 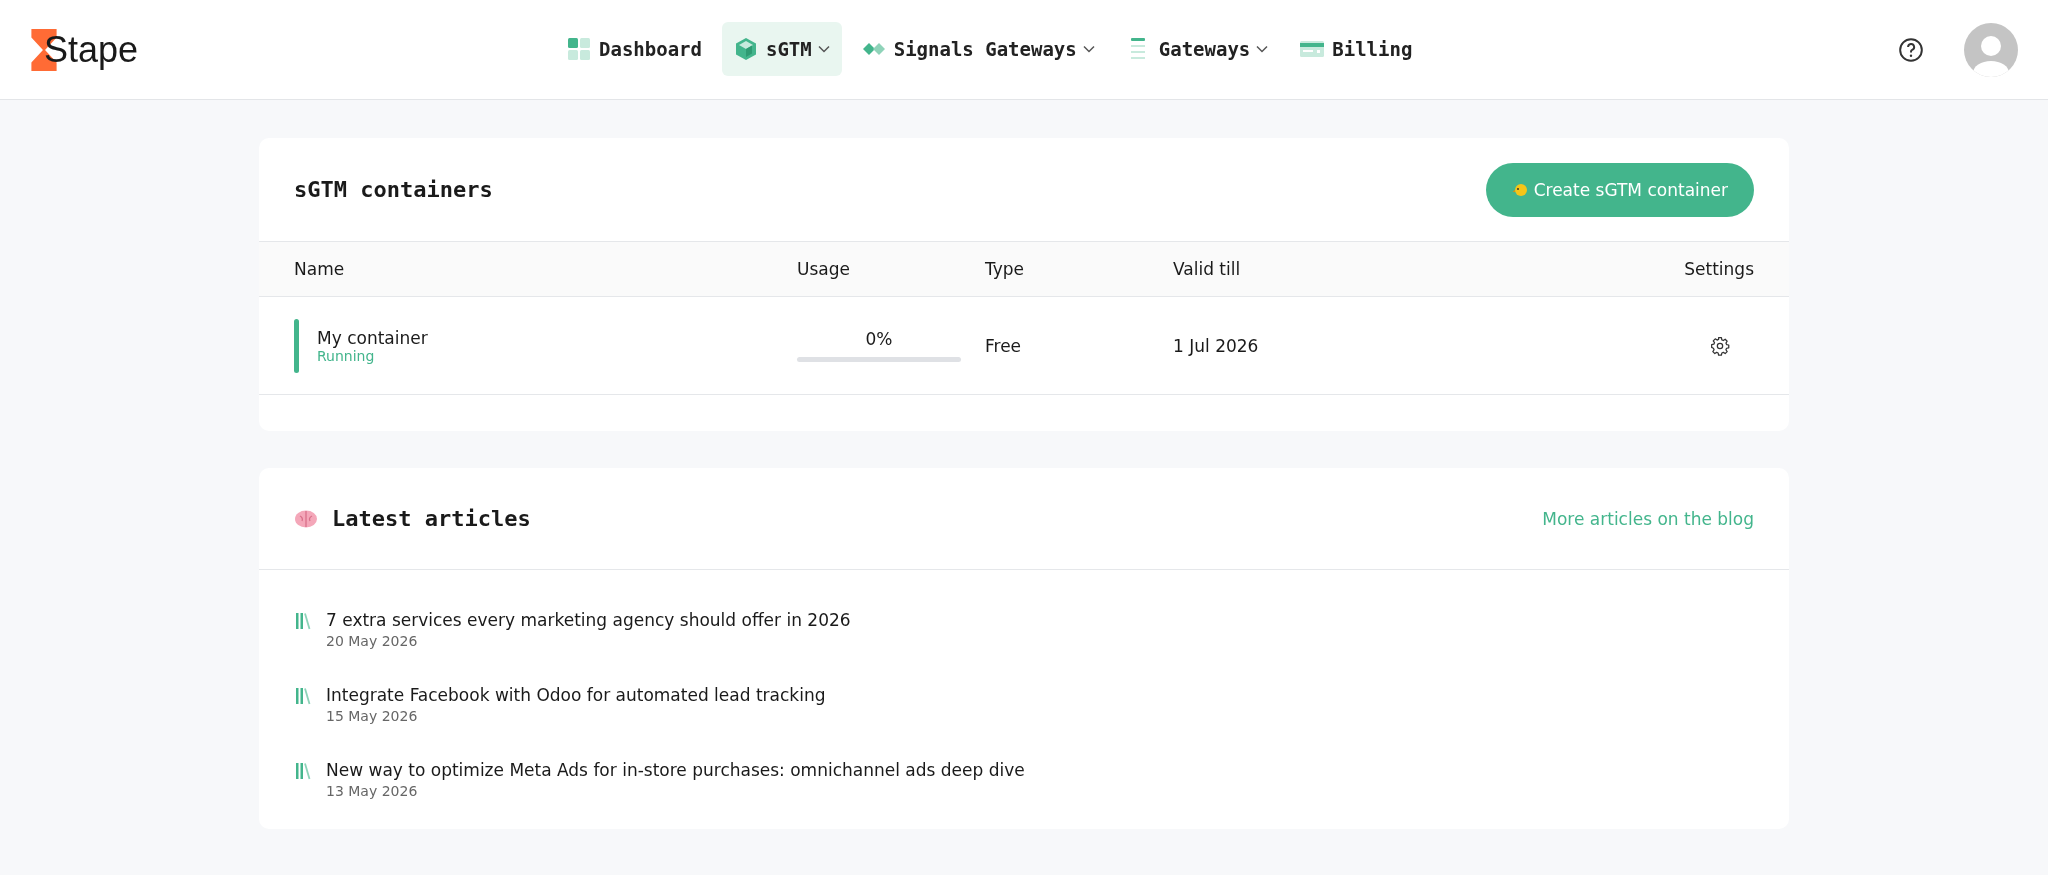 What do you see at coordinates (1207, 269) in the screenshot?
I see `column-header: Valid till` at bounding box center [1207, 269].